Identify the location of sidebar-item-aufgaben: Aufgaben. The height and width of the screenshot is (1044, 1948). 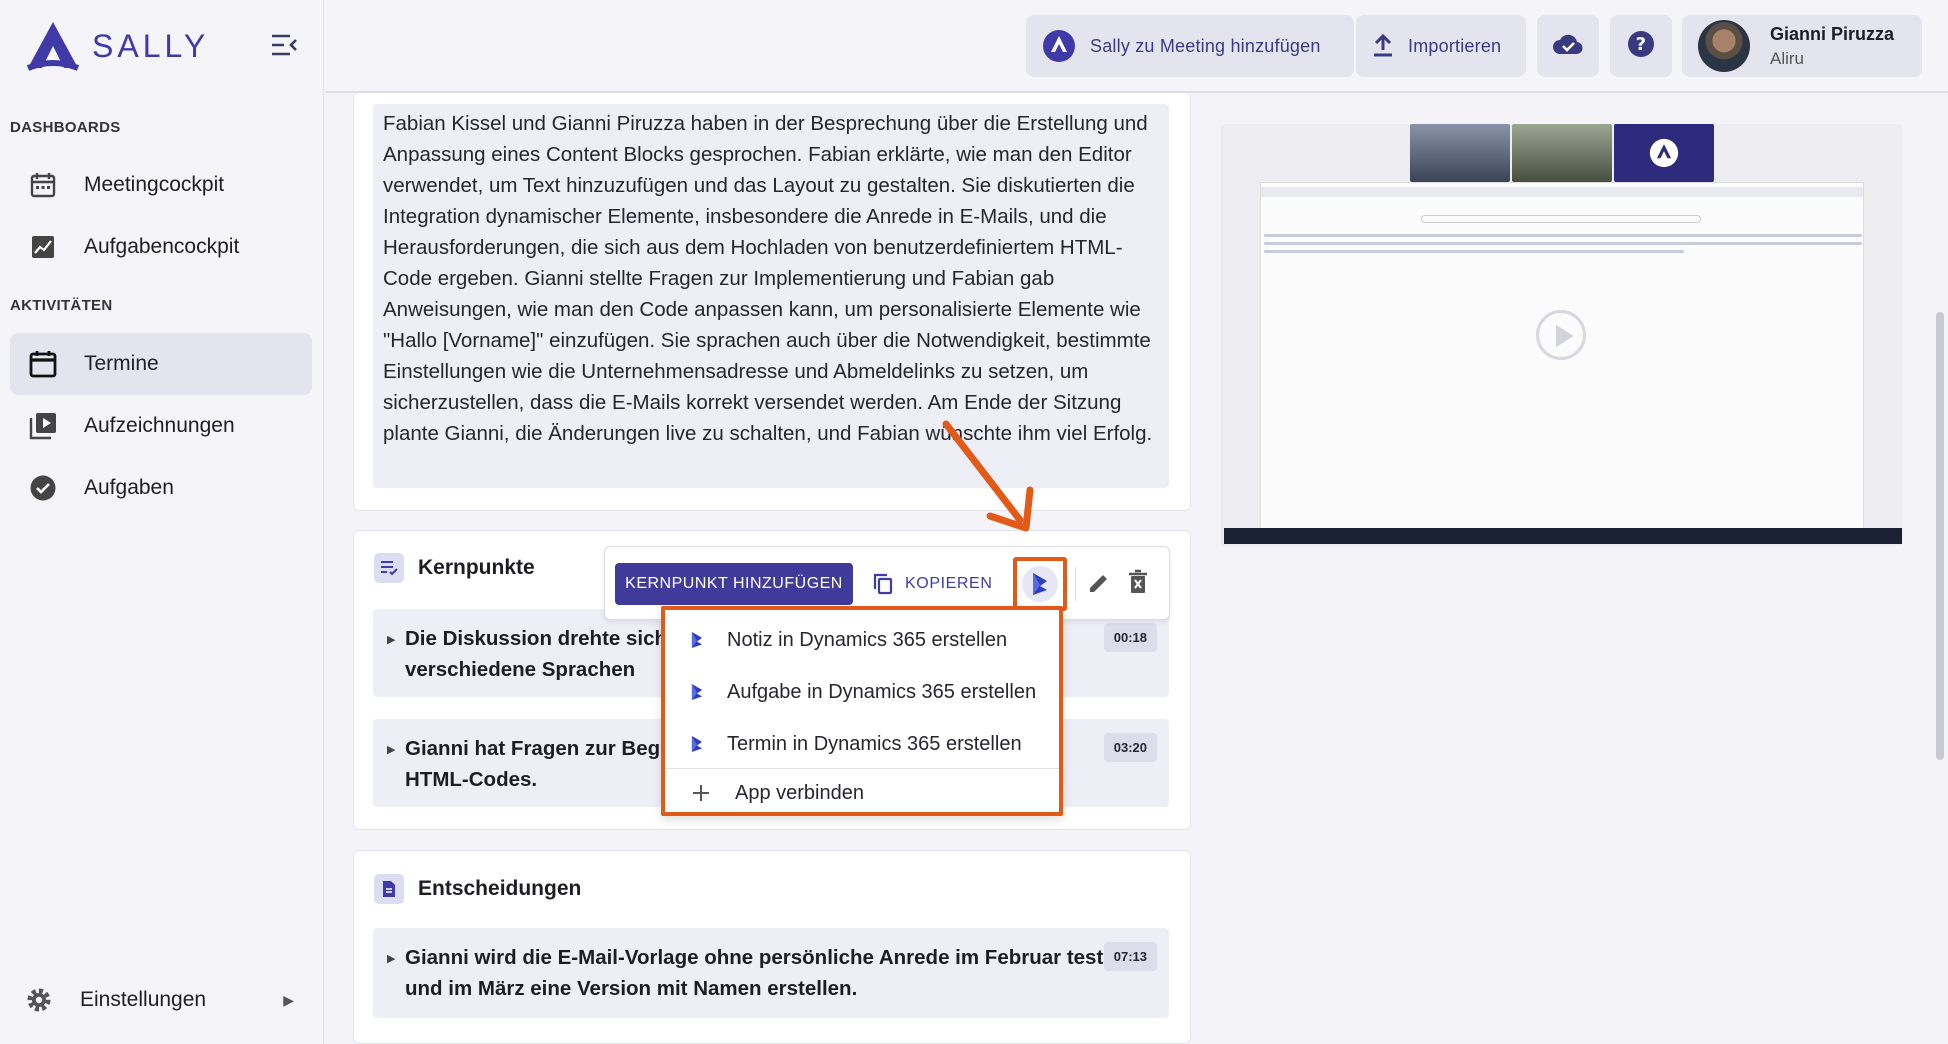
(161, 488).